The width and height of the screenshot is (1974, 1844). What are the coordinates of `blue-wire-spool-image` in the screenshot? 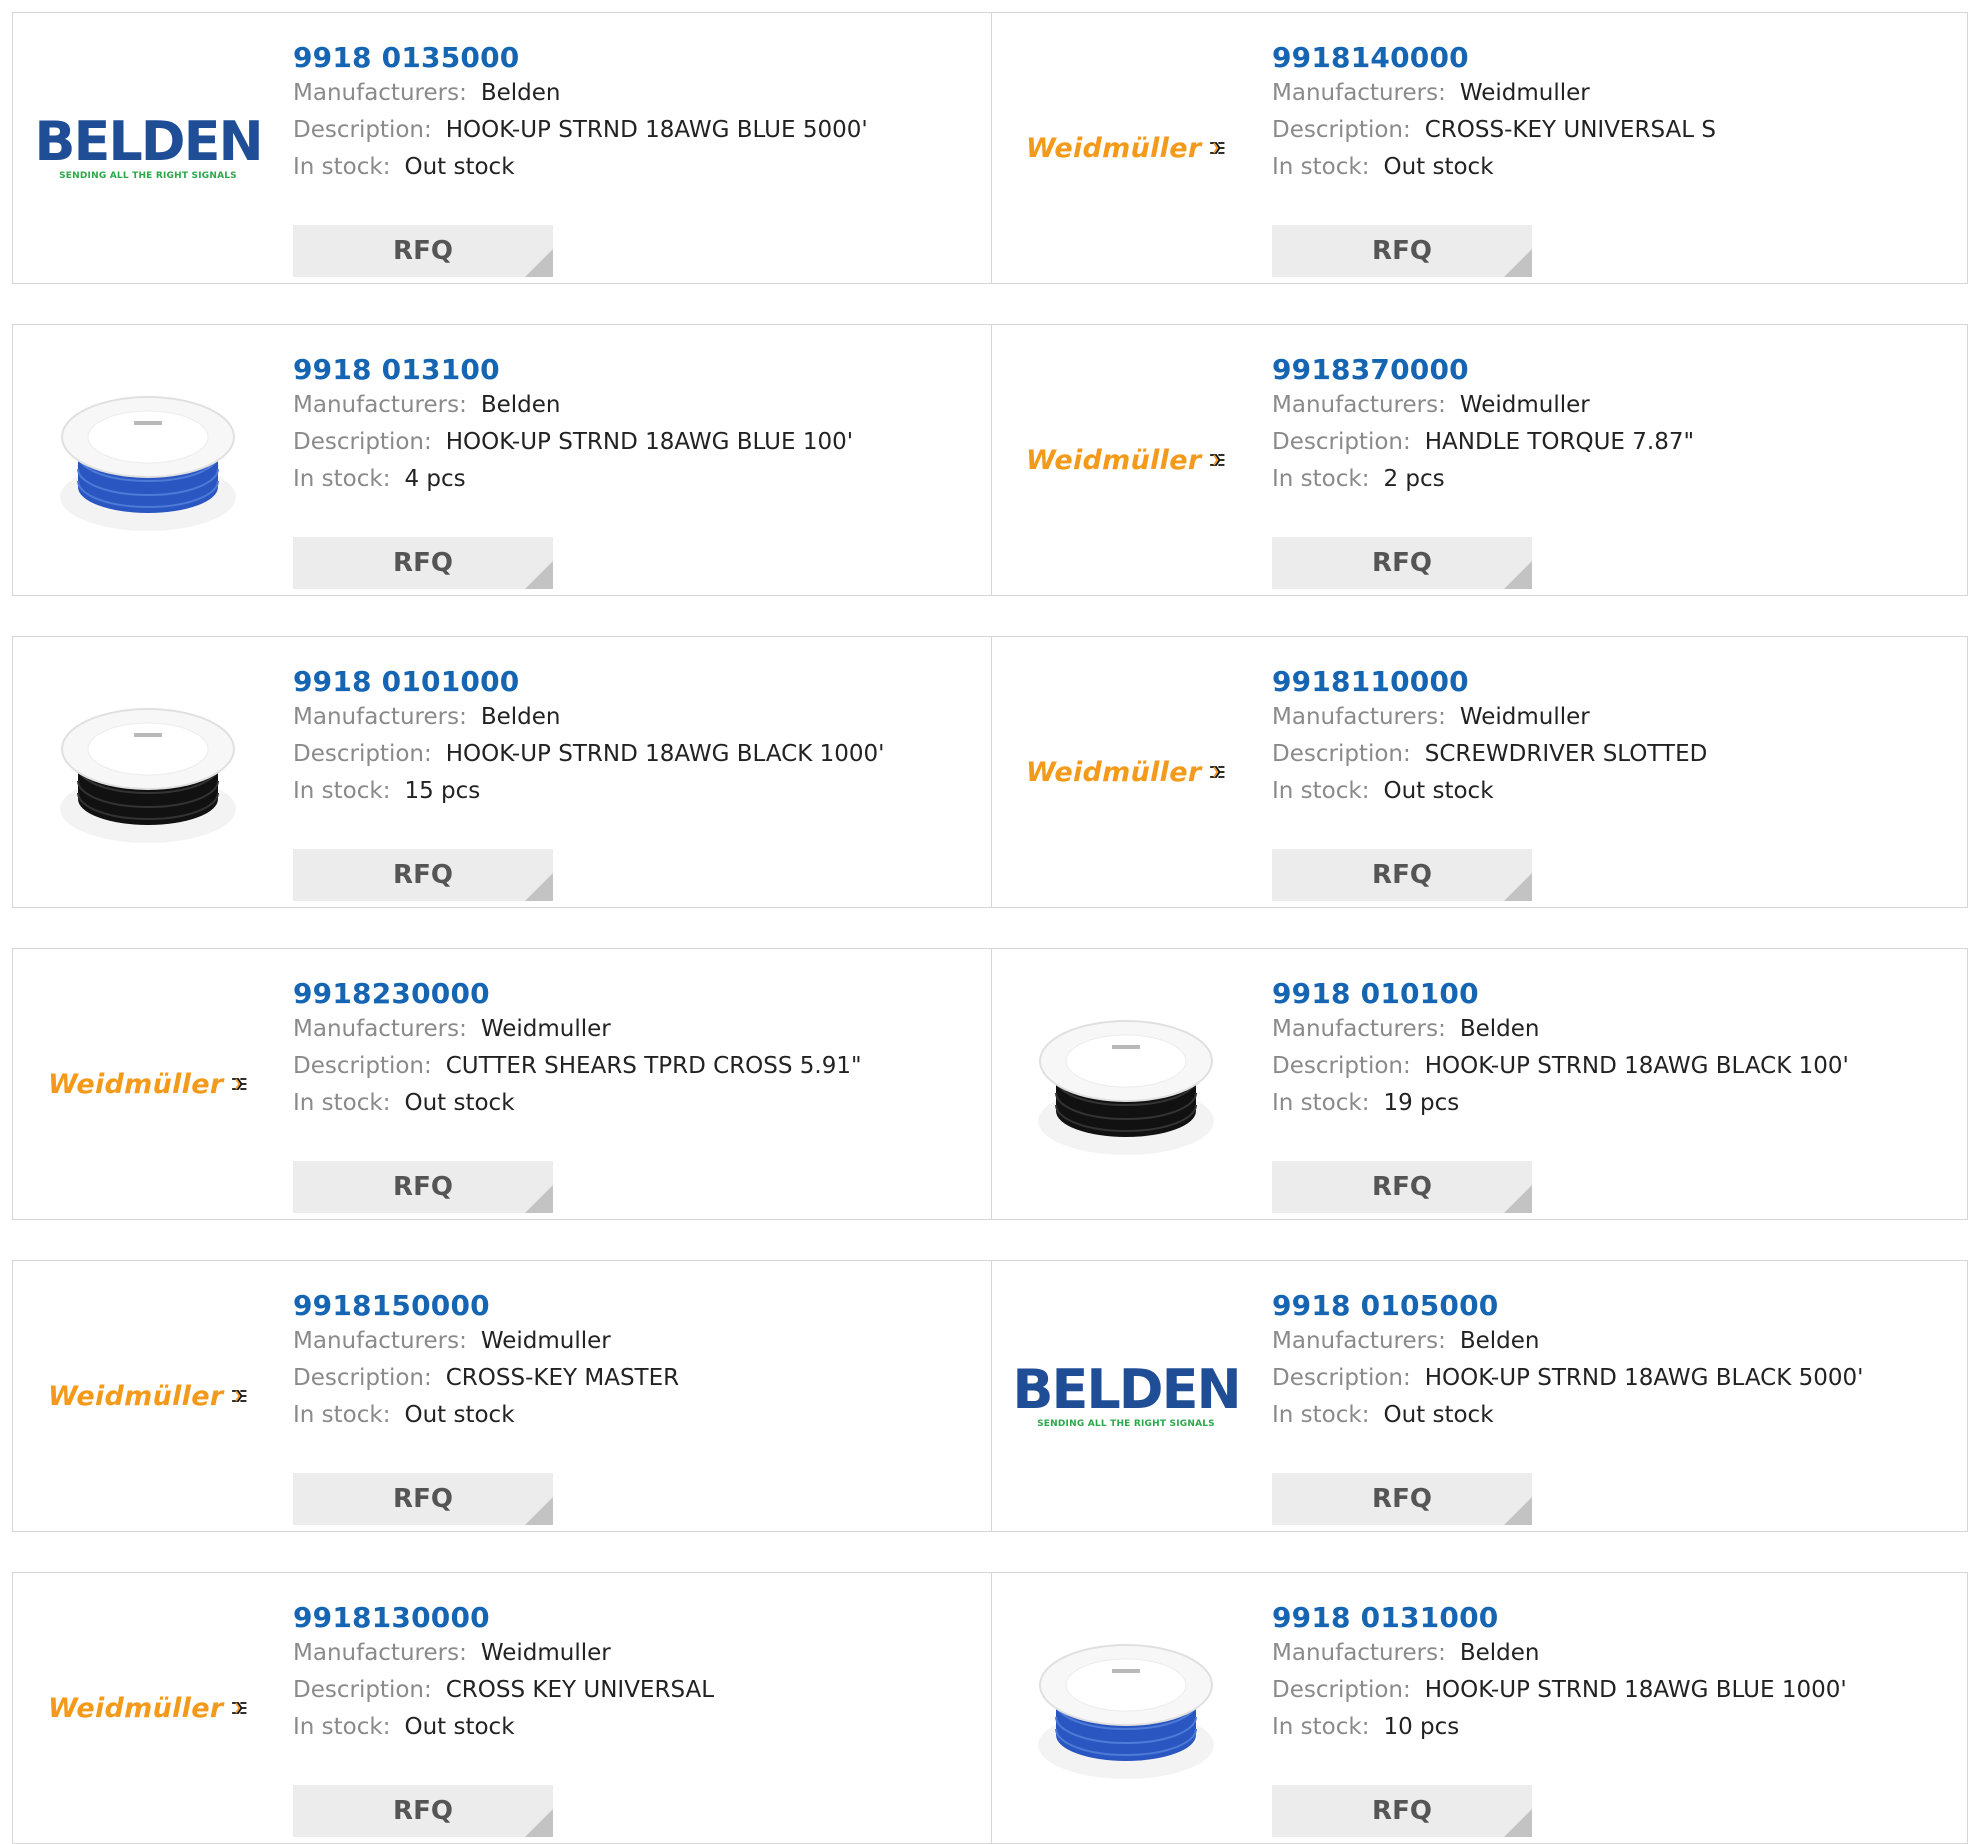 It's located at (148, 463).